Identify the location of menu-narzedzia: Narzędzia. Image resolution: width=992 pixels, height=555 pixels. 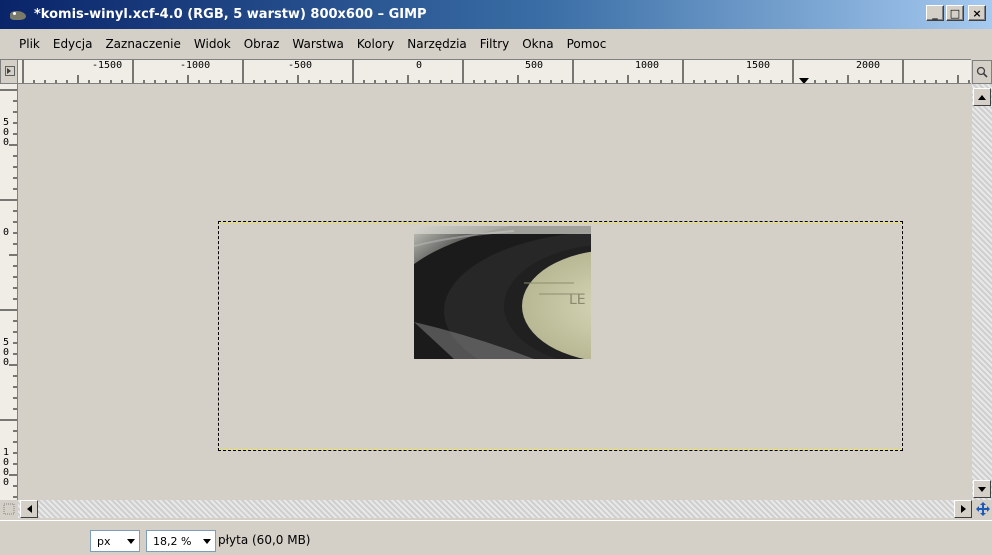
(438, 44).